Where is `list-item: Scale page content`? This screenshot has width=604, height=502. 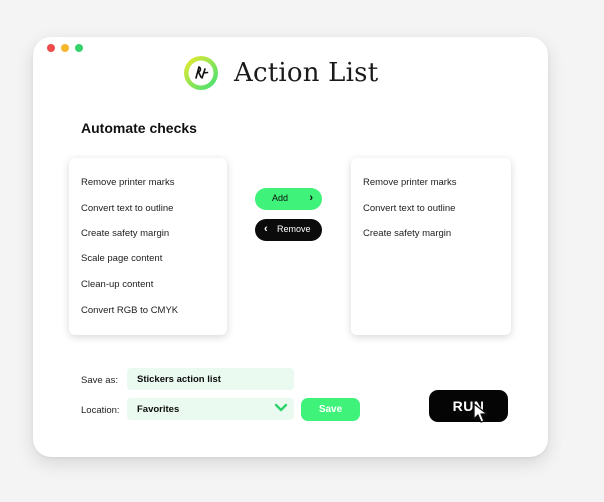
list-item: Scale page content is located at coordinates (121, 258).